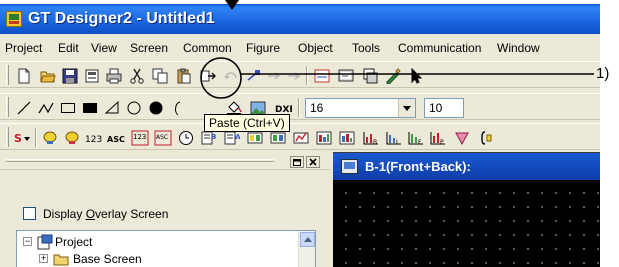  Describe the element at coordinates (61, 259) in the screenshot. I see `folder-icon` at that location.